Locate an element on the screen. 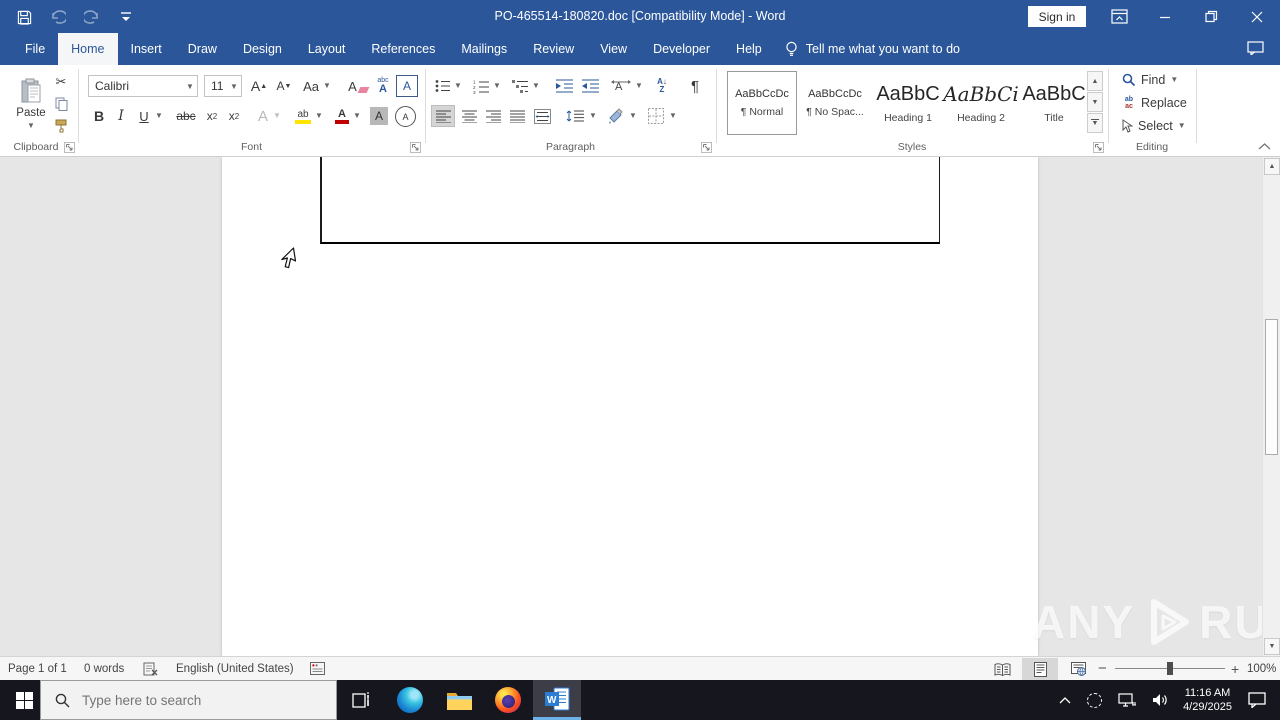 The height and width of the screenshot is (720, 1280). clipboard-dialog-launcher is located at coordinates (69, 147).